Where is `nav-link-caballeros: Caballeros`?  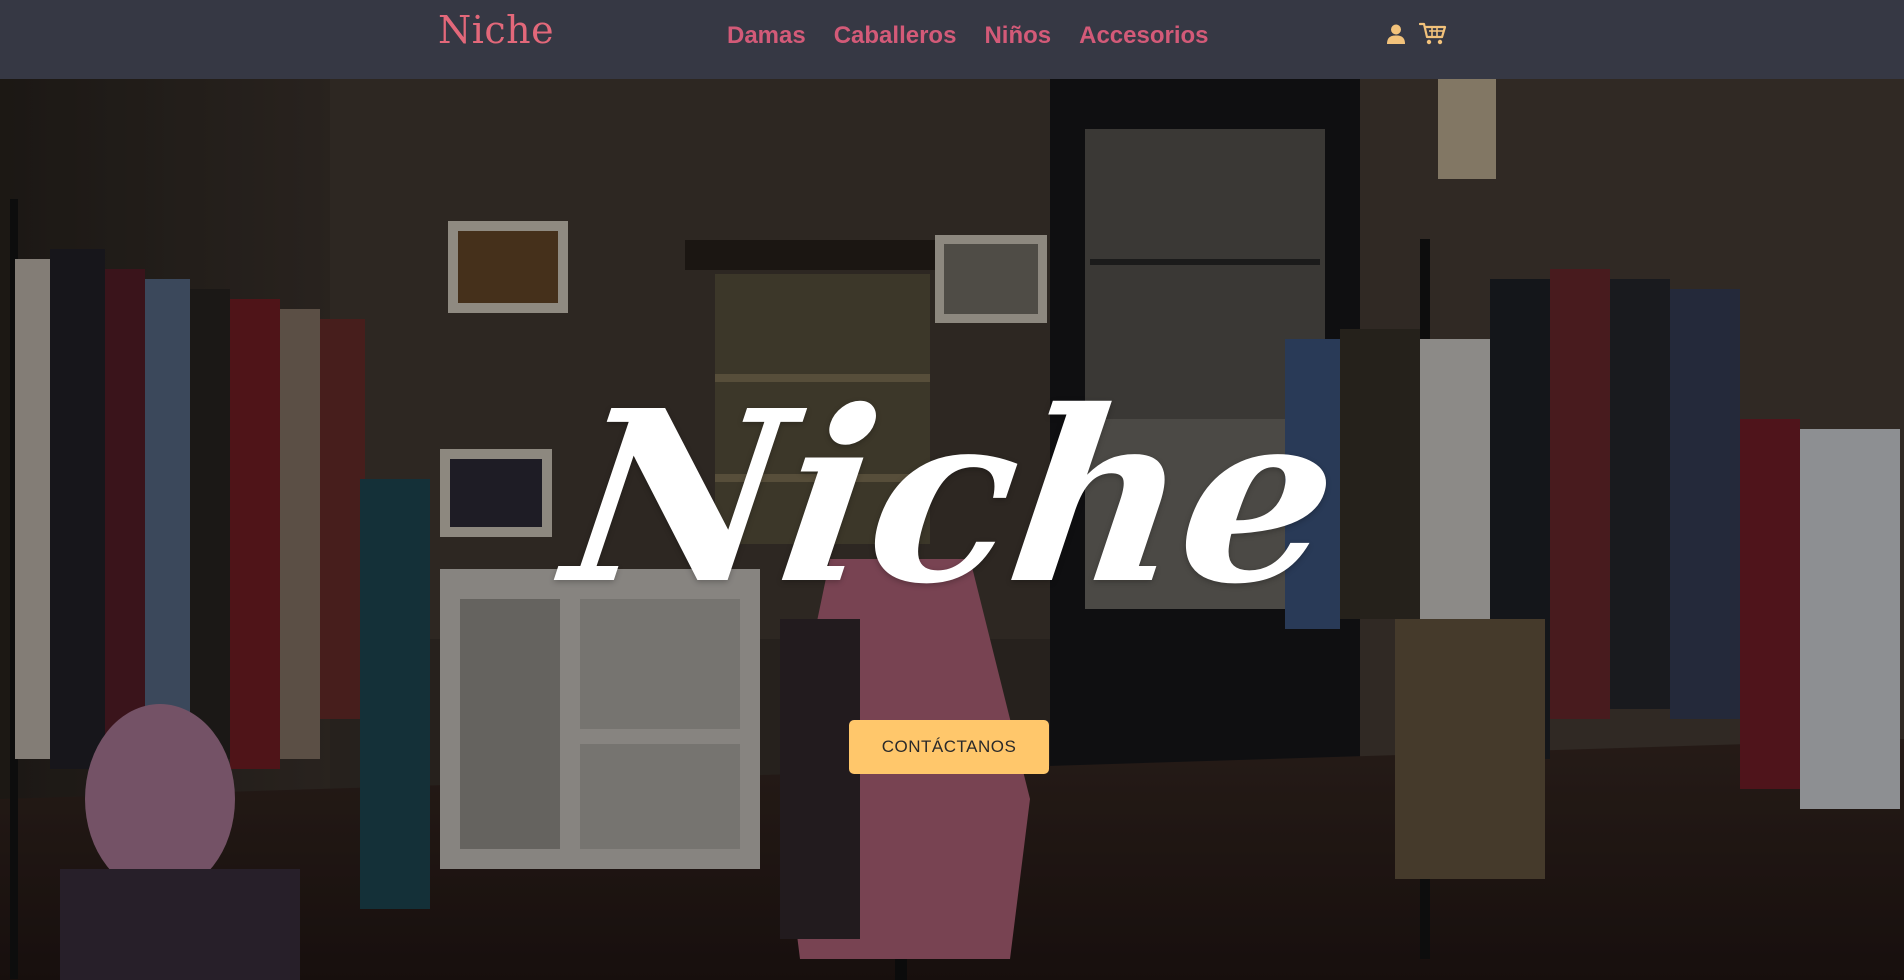 nav-link-caballeros: Caballeros is located at coordinates (895, 36).